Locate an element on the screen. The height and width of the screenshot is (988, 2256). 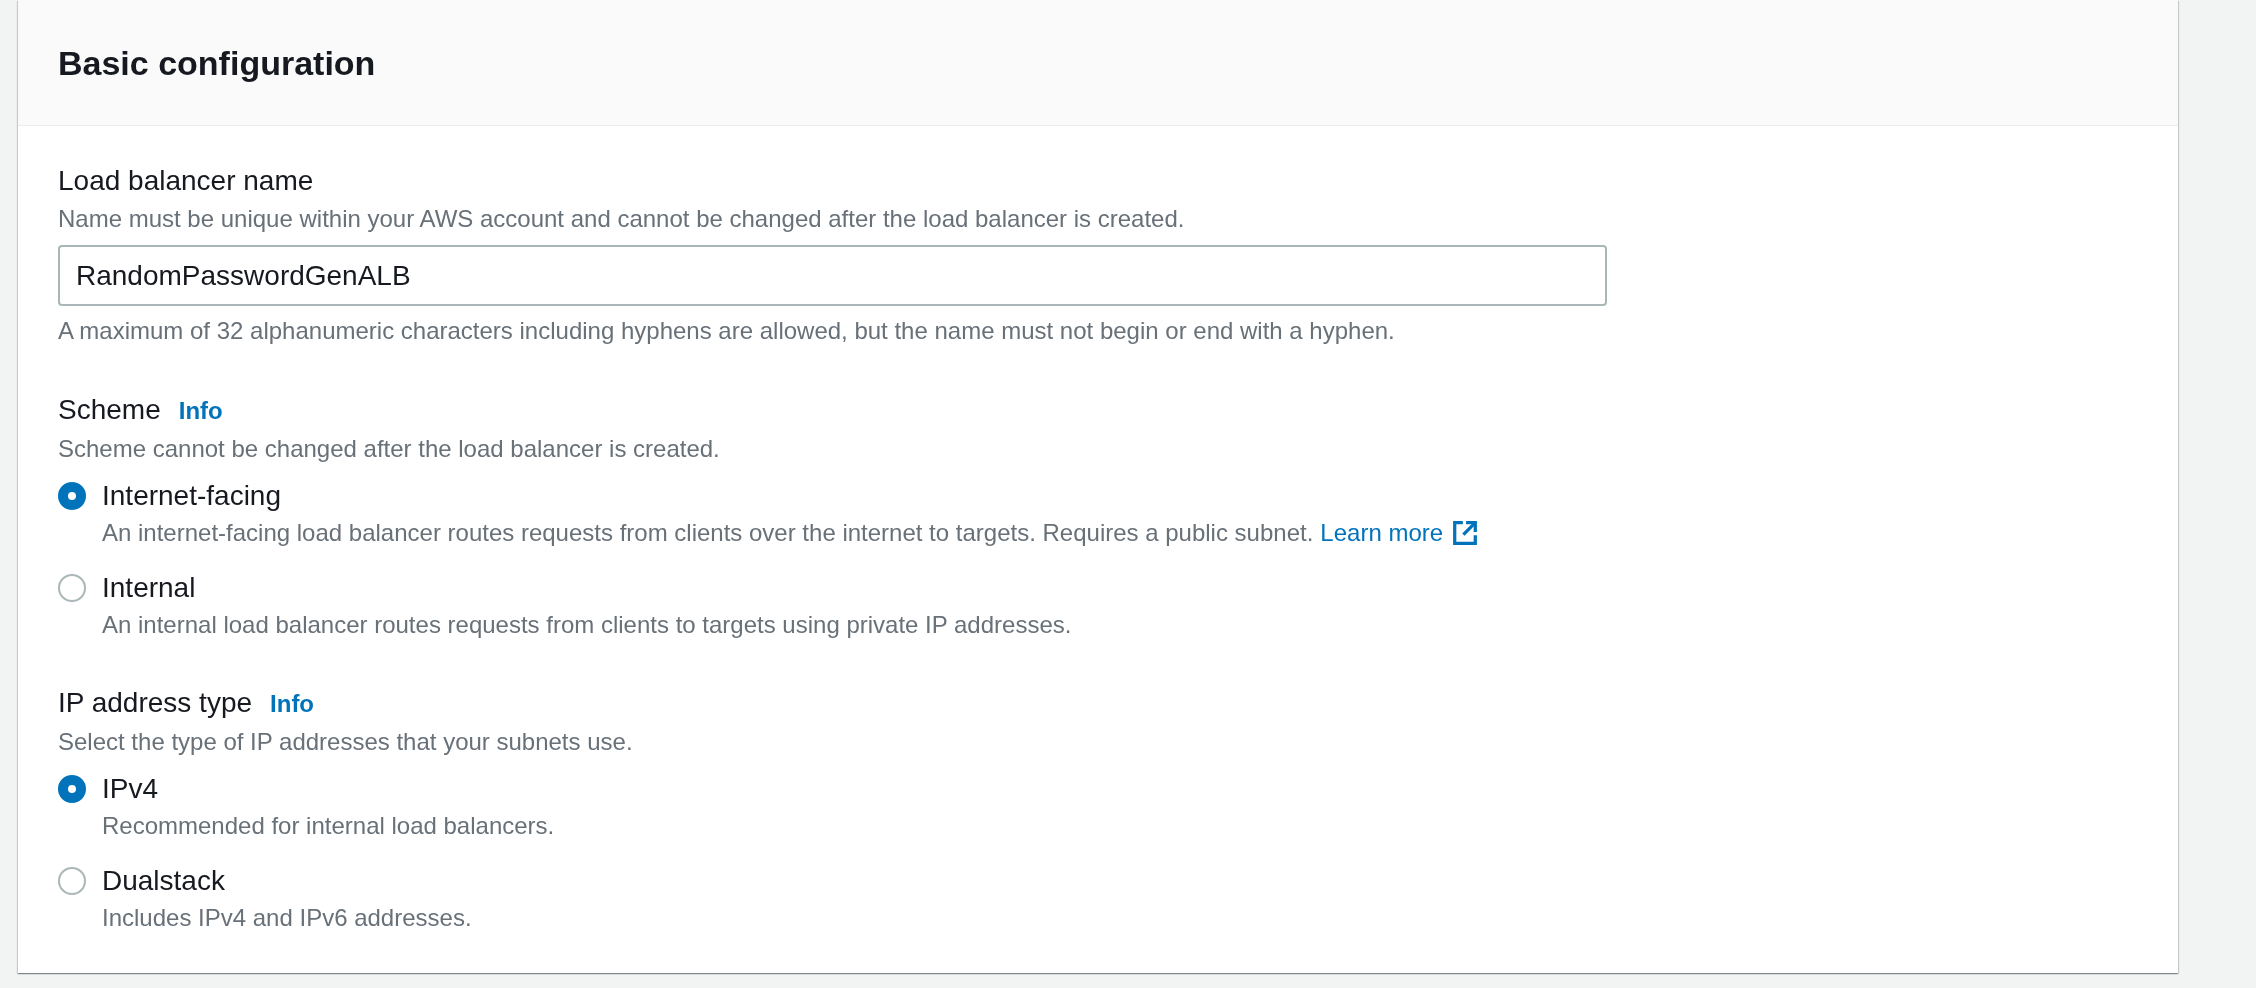
field-label: Scheme is located at coordinates (109, 410).